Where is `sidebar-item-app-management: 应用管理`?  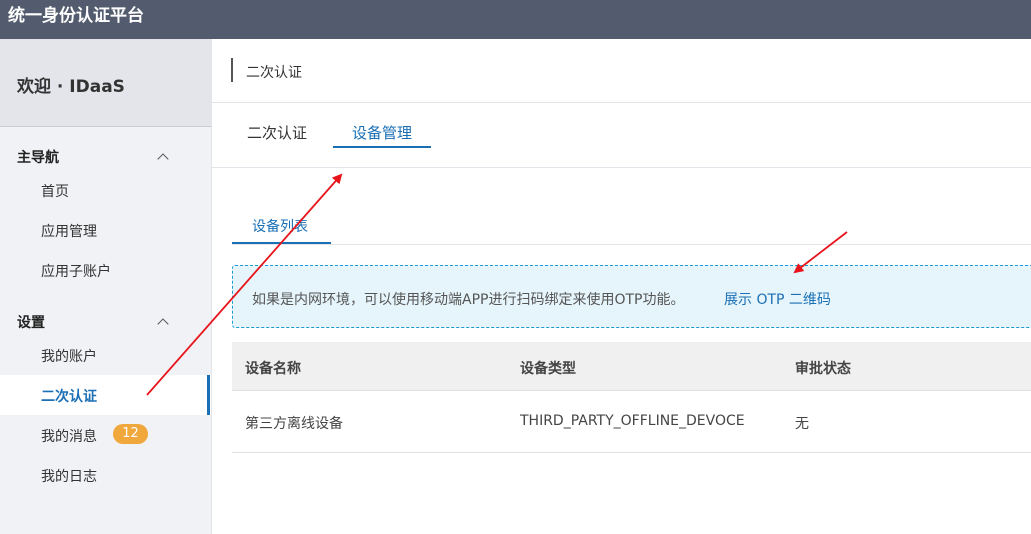 sidebar-item-app-management: 应用管理 is located at coordinates (105, 230).